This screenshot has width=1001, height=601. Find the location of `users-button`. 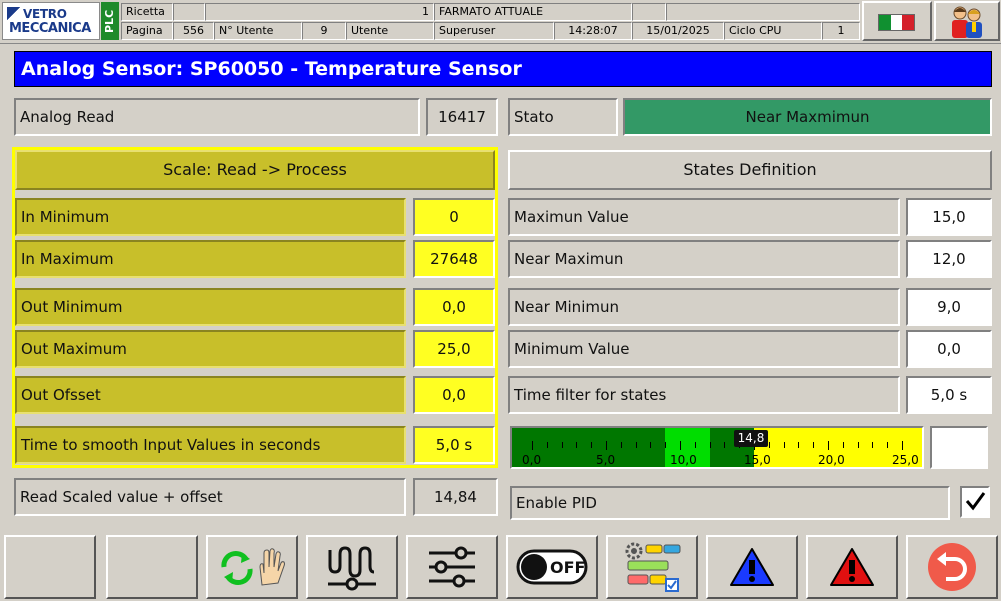

users-button is located at coordinates (967, 21).